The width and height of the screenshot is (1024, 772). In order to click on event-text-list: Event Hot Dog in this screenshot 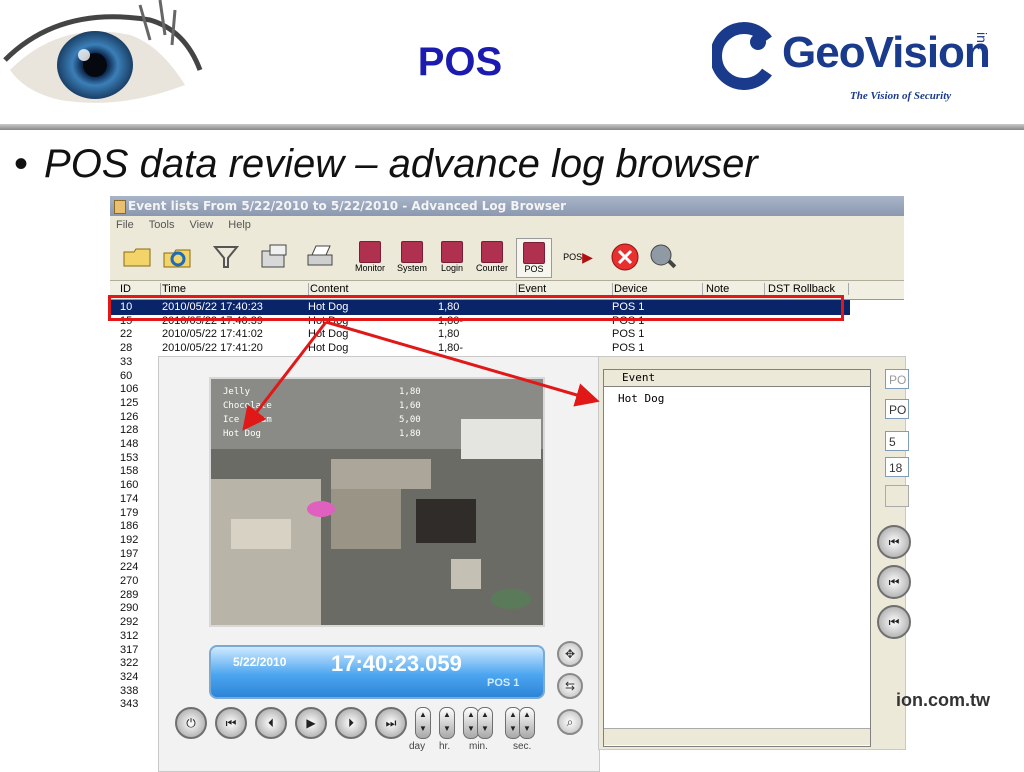, I will do `click(737, 558)`.